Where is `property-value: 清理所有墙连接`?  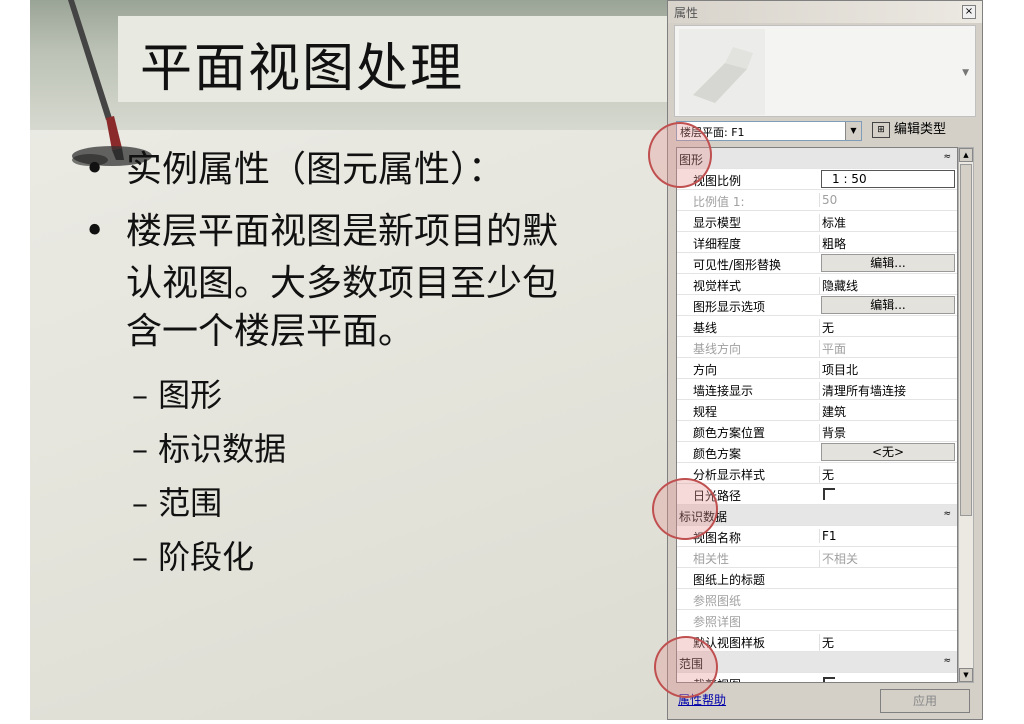 property-value: 清理所有墙连接 is located at coordinates (888, 390).